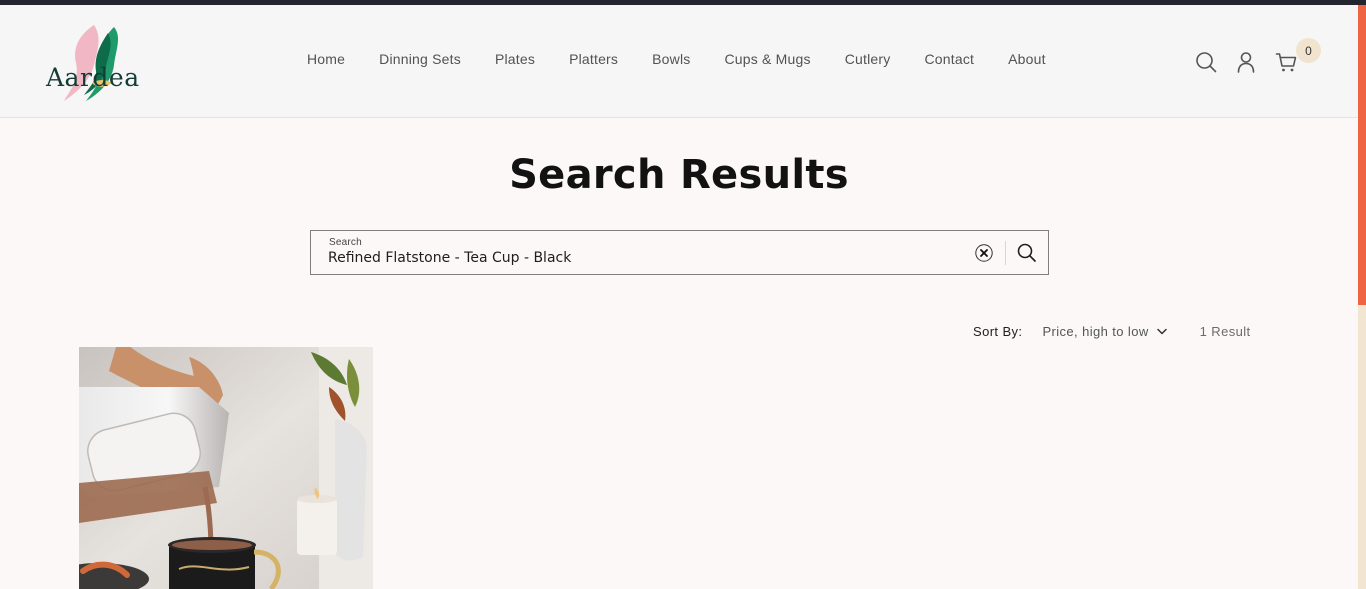  Describe the element at coordinates (345, 242) in the screenshot. I see `search-label: Search` at that location.